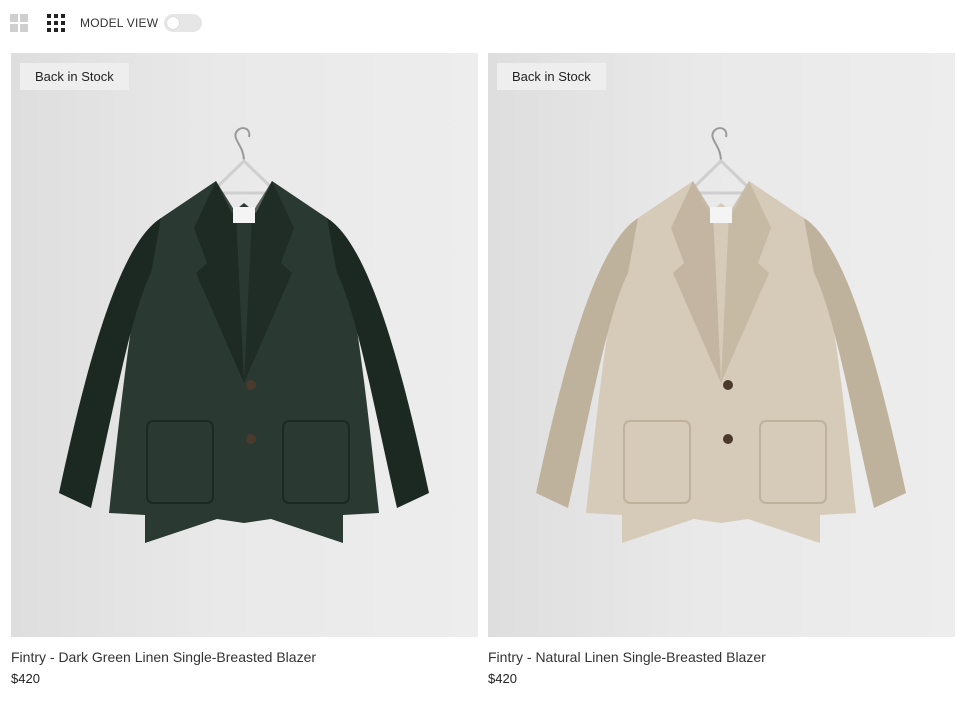  Describe the element at coordinates (19, 23) in the screenshot. I see `grid-2x2-icon` at that location.